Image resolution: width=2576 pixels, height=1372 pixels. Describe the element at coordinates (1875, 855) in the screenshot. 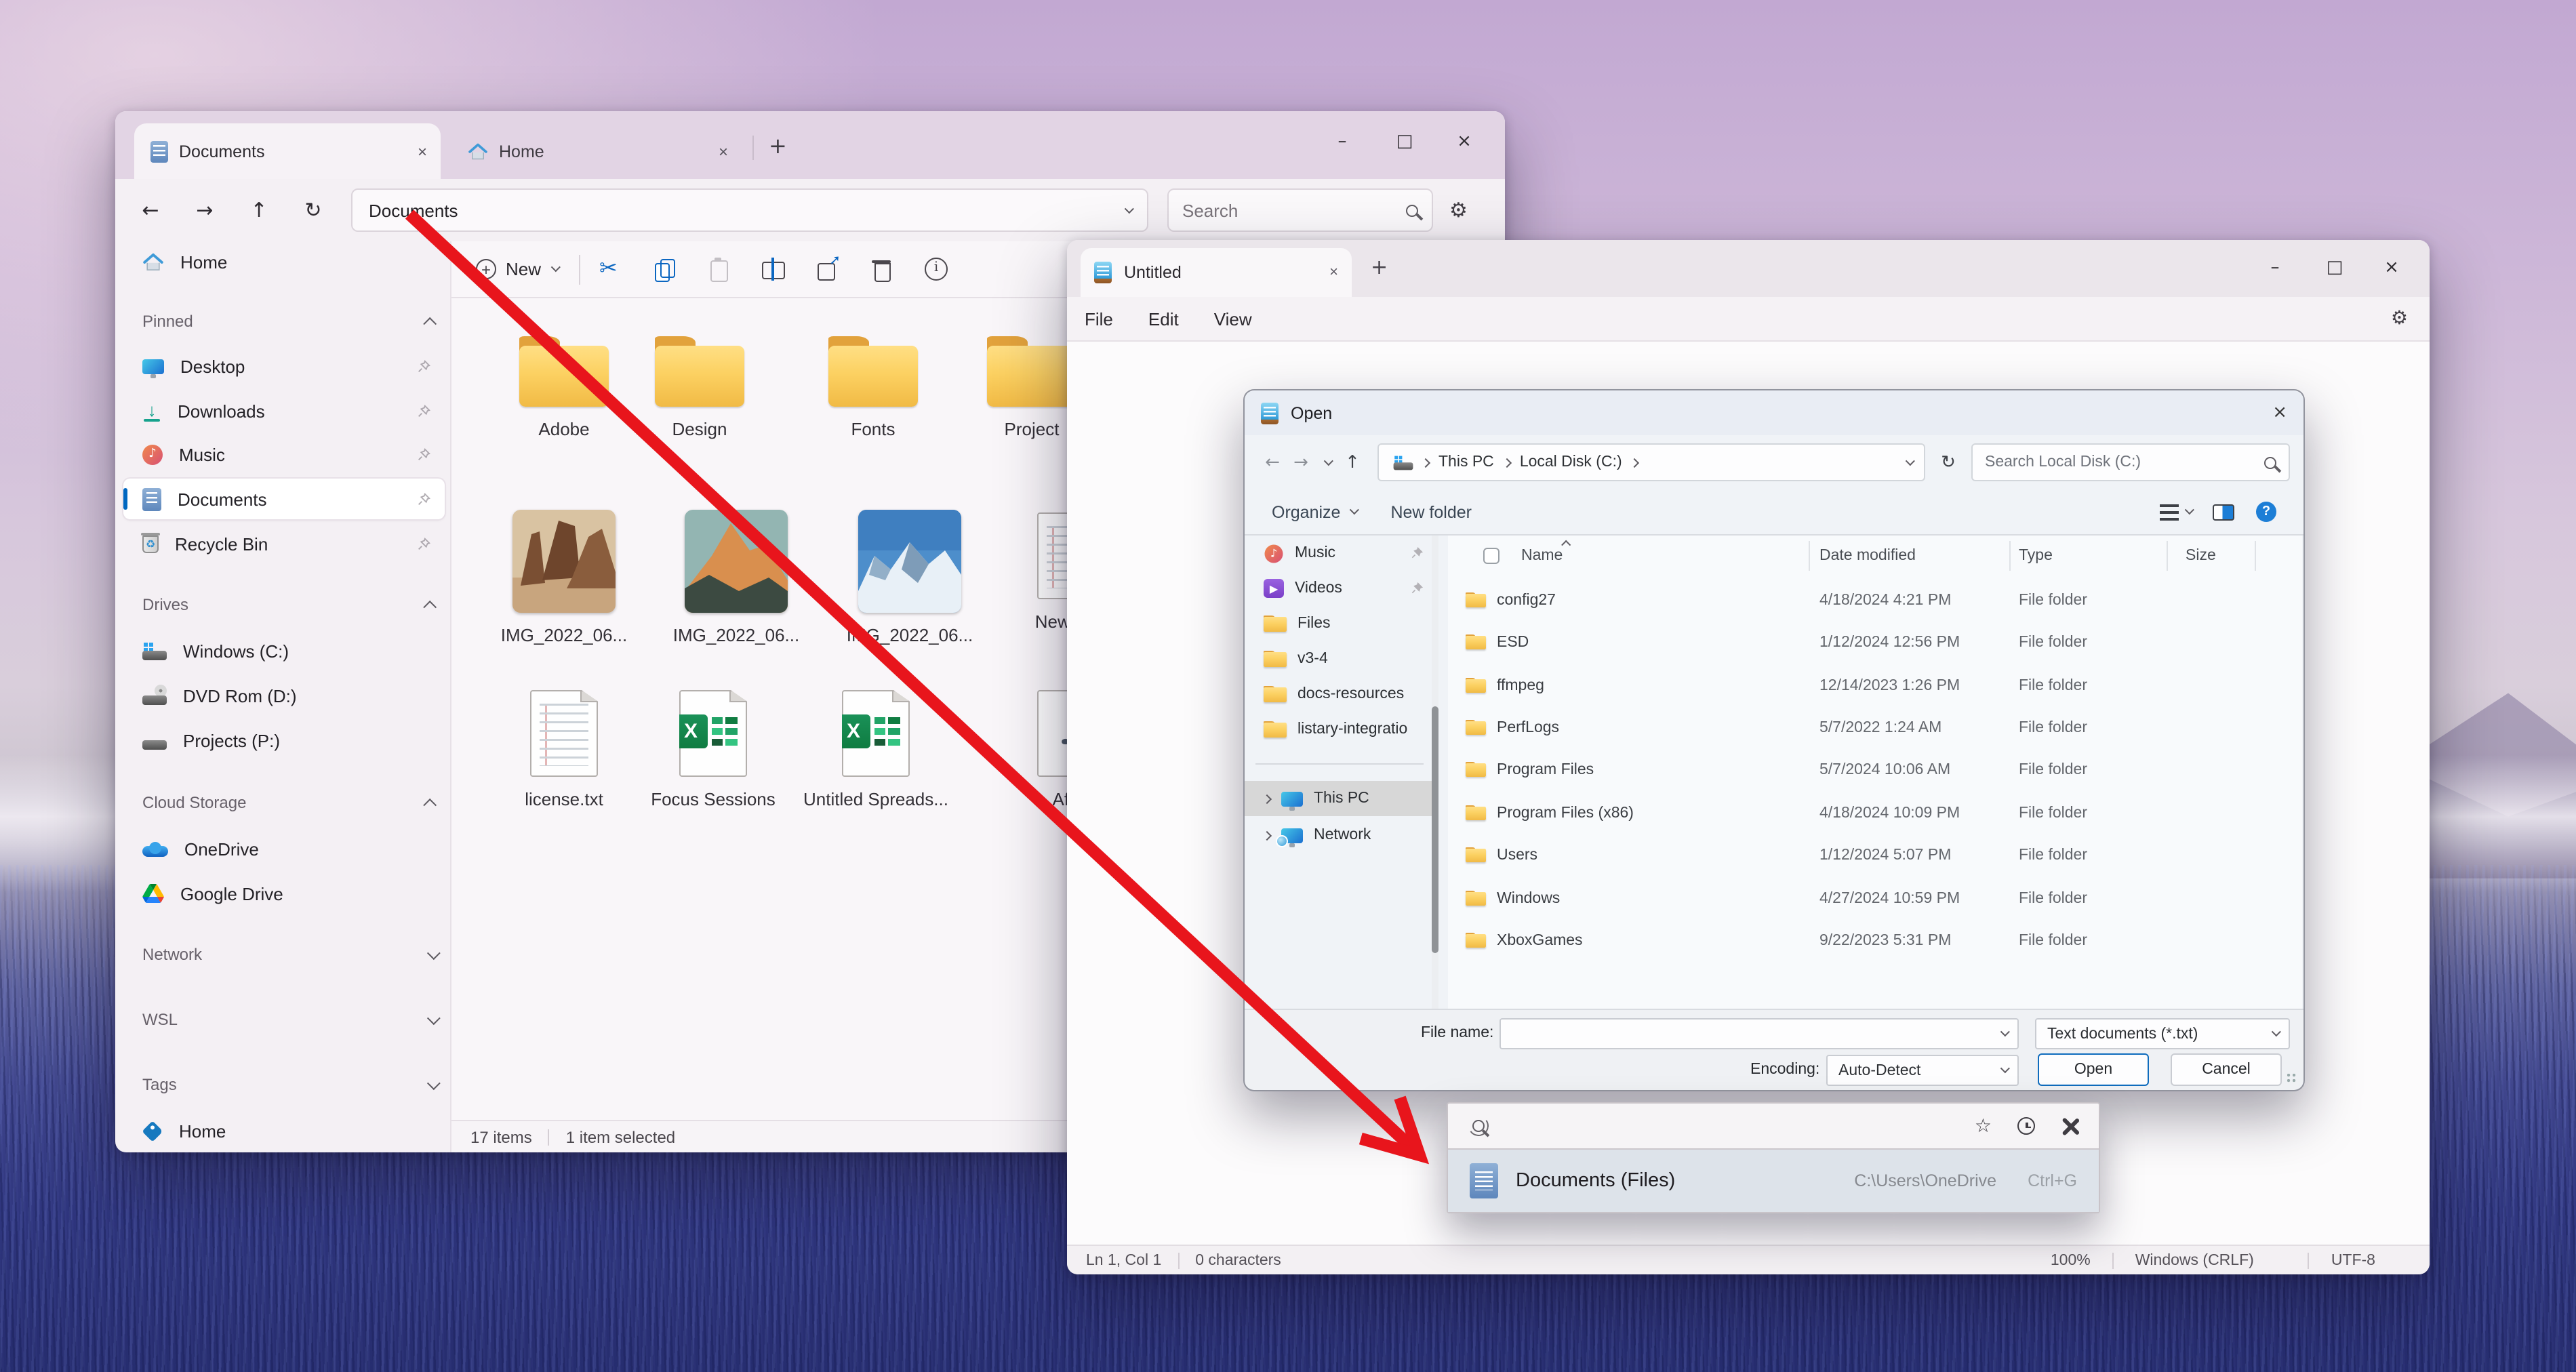

I see `file-row: Users 1/12/2024 5:07 PM File folder` at that location.